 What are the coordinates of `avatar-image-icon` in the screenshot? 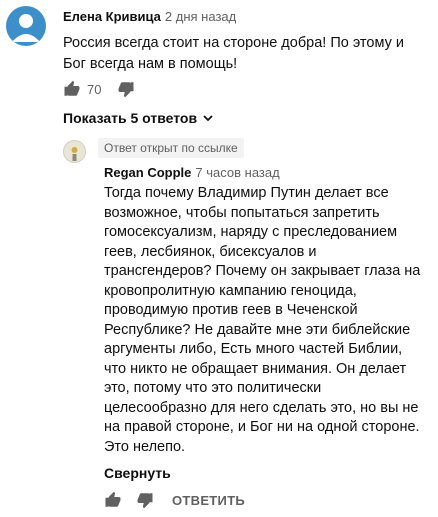 It's located at (74, 153).